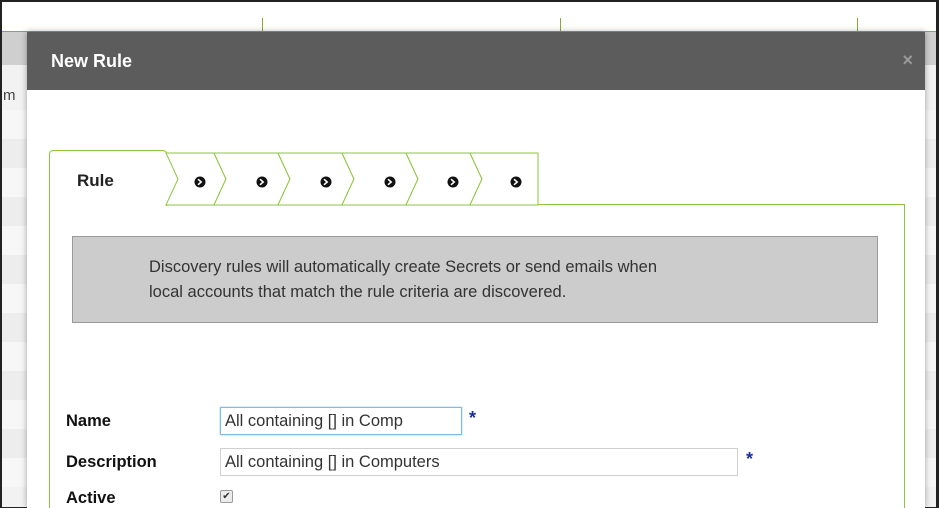 This screenshot has height=508, width=939. I want to click on wizard-steps, so click(352, 179).